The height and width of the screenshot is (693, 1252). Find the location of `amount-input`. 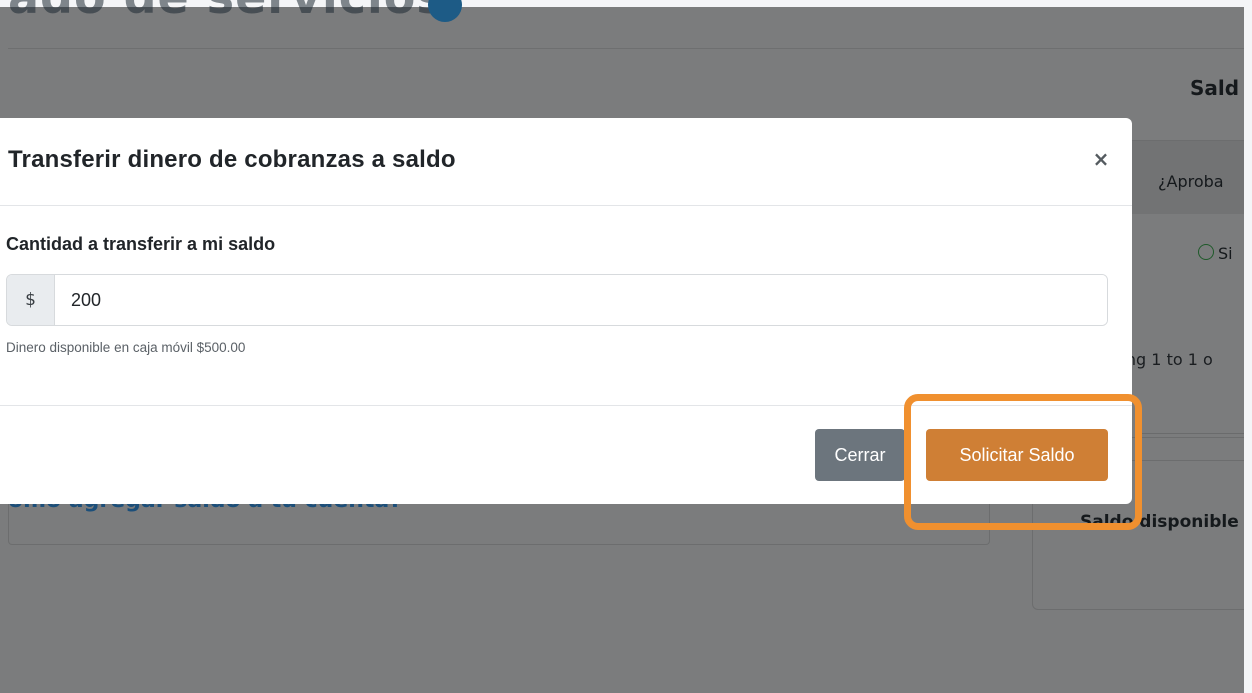

amount-input is located at coordinates (581, 300).